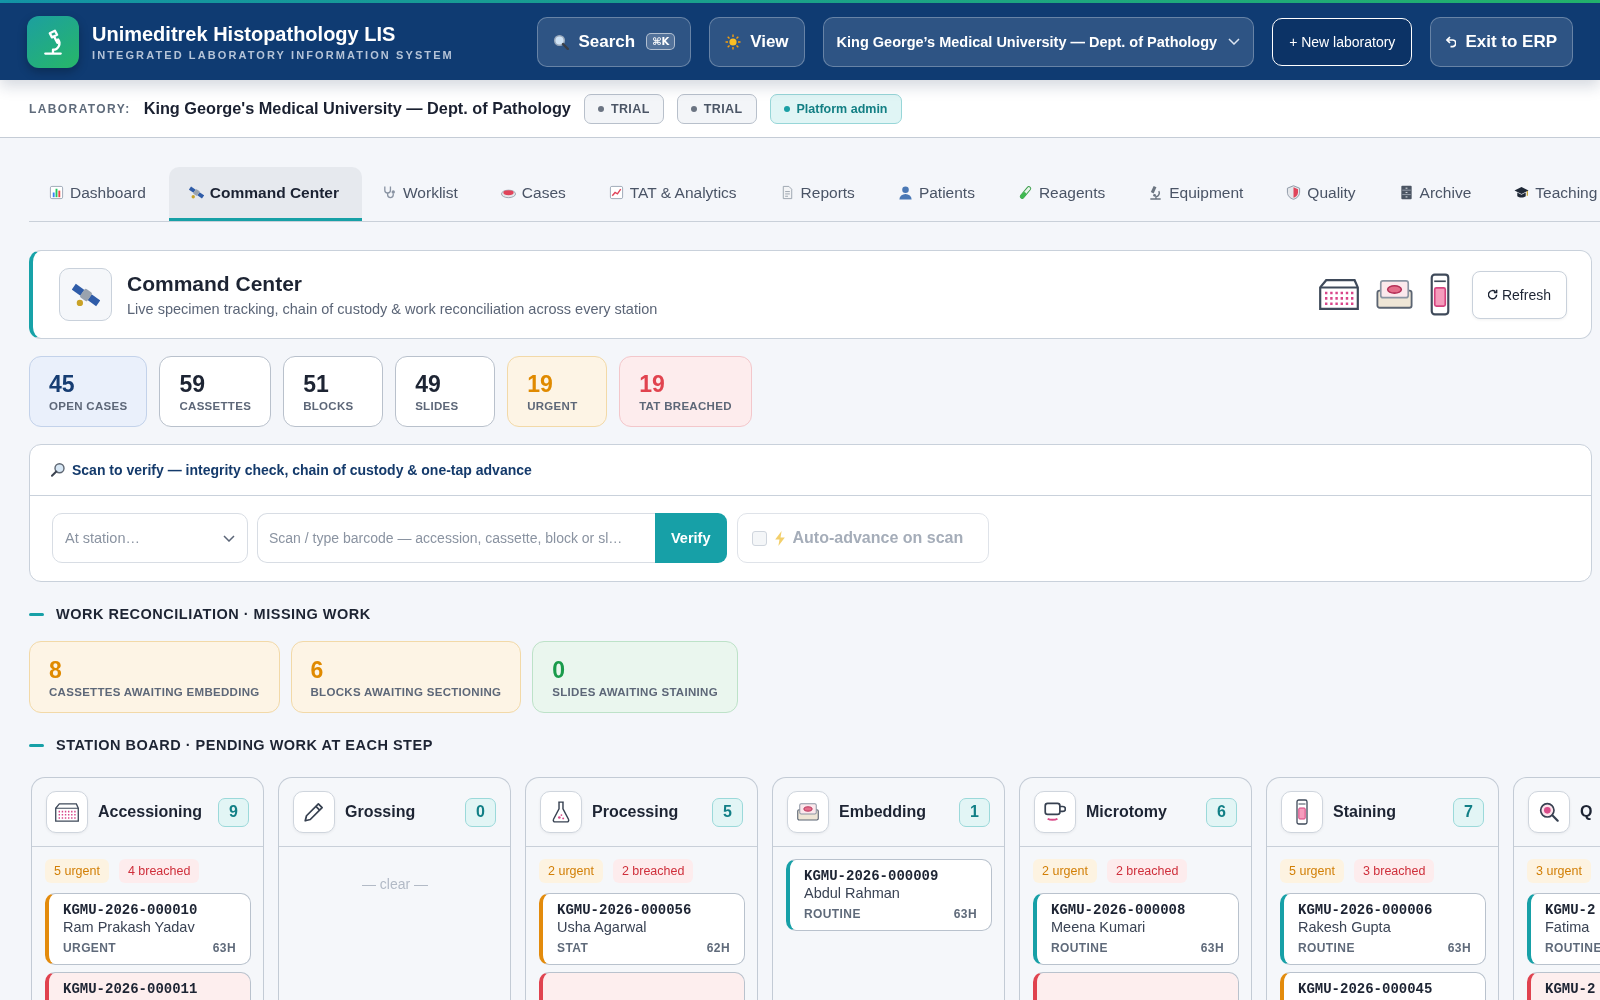  What do you see at coordinates (90, 948) in the screenshot?
I see `priority-label: URGENT` at bounding box center [90, 948].